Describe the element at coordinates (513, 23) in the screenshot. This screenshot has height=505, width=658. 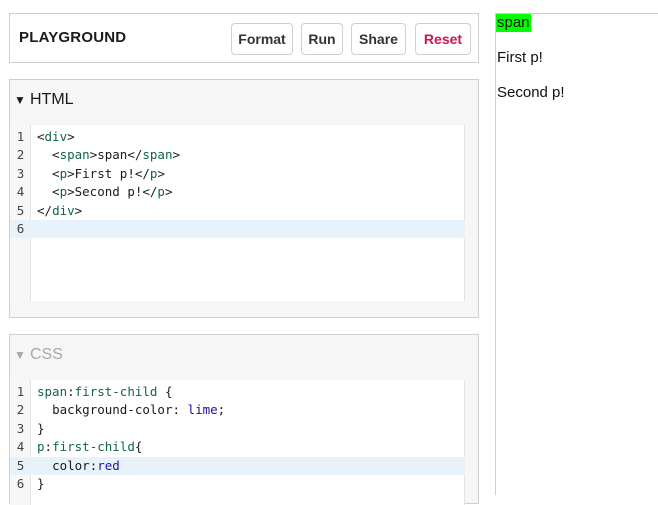
I see `preview-span: span` at that location.